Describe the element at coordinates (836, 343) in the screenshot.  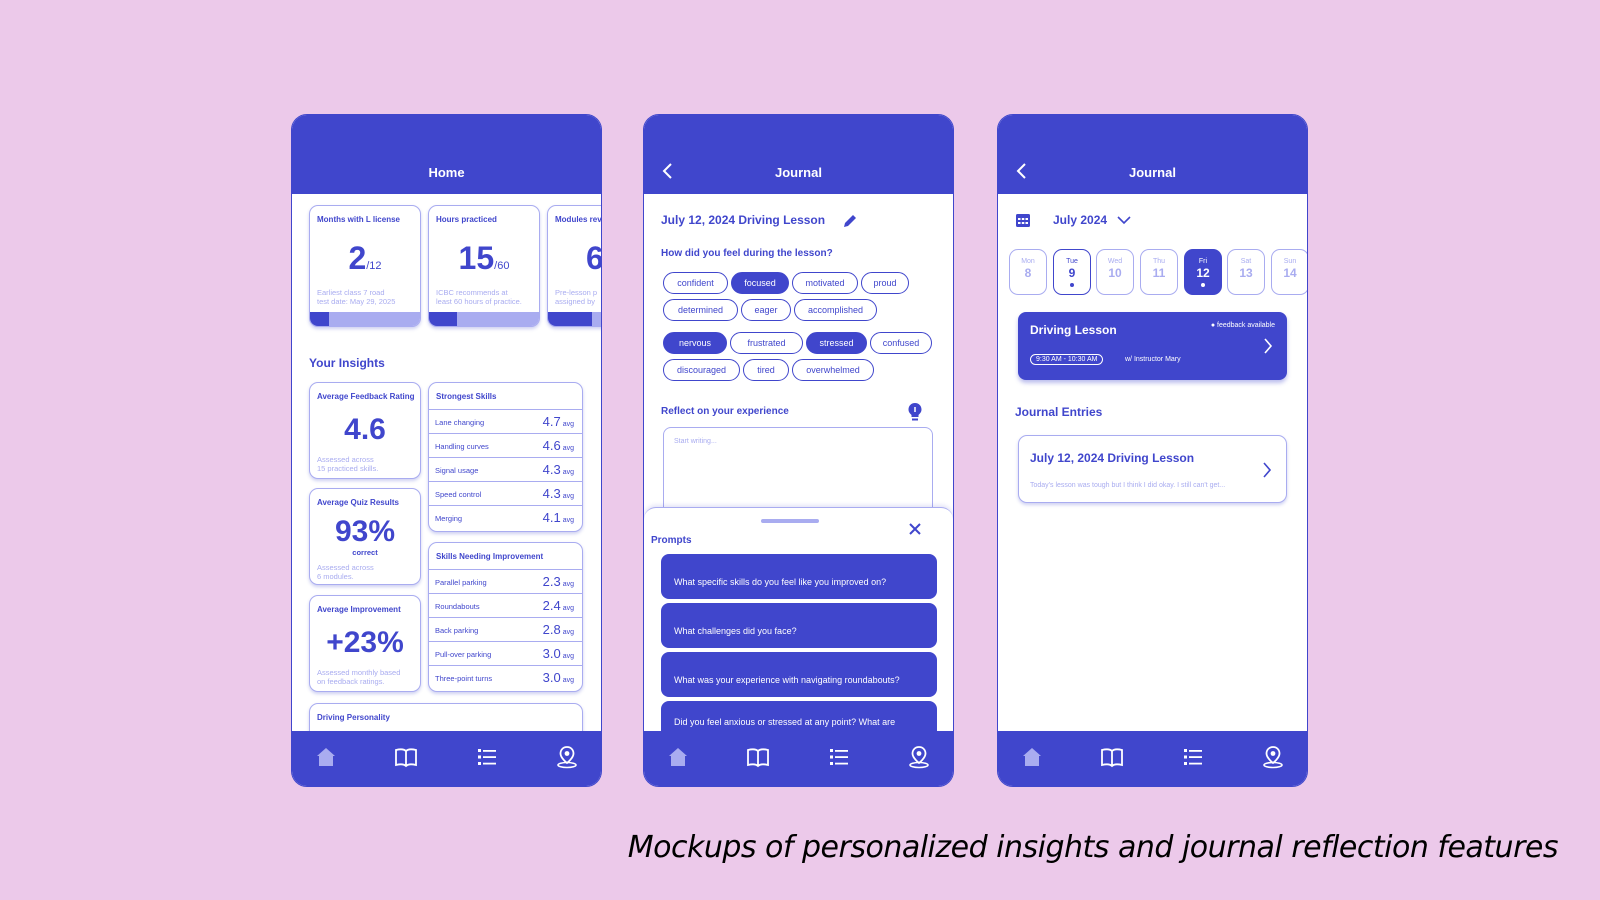
I see `mood-chip-stressed: stressed` at that location.